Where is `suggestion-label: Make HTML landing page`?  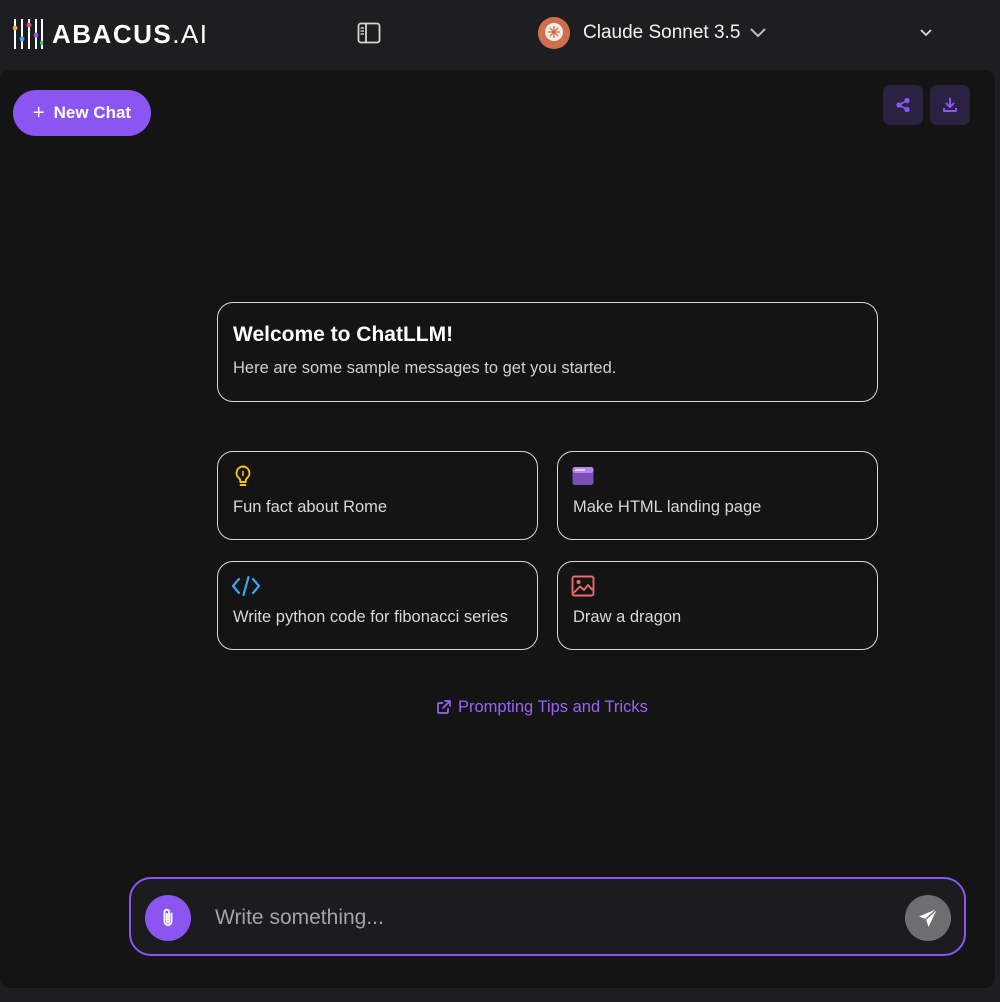 suggestion-label: Make HTML landing page is located at coordinates (667, 507).